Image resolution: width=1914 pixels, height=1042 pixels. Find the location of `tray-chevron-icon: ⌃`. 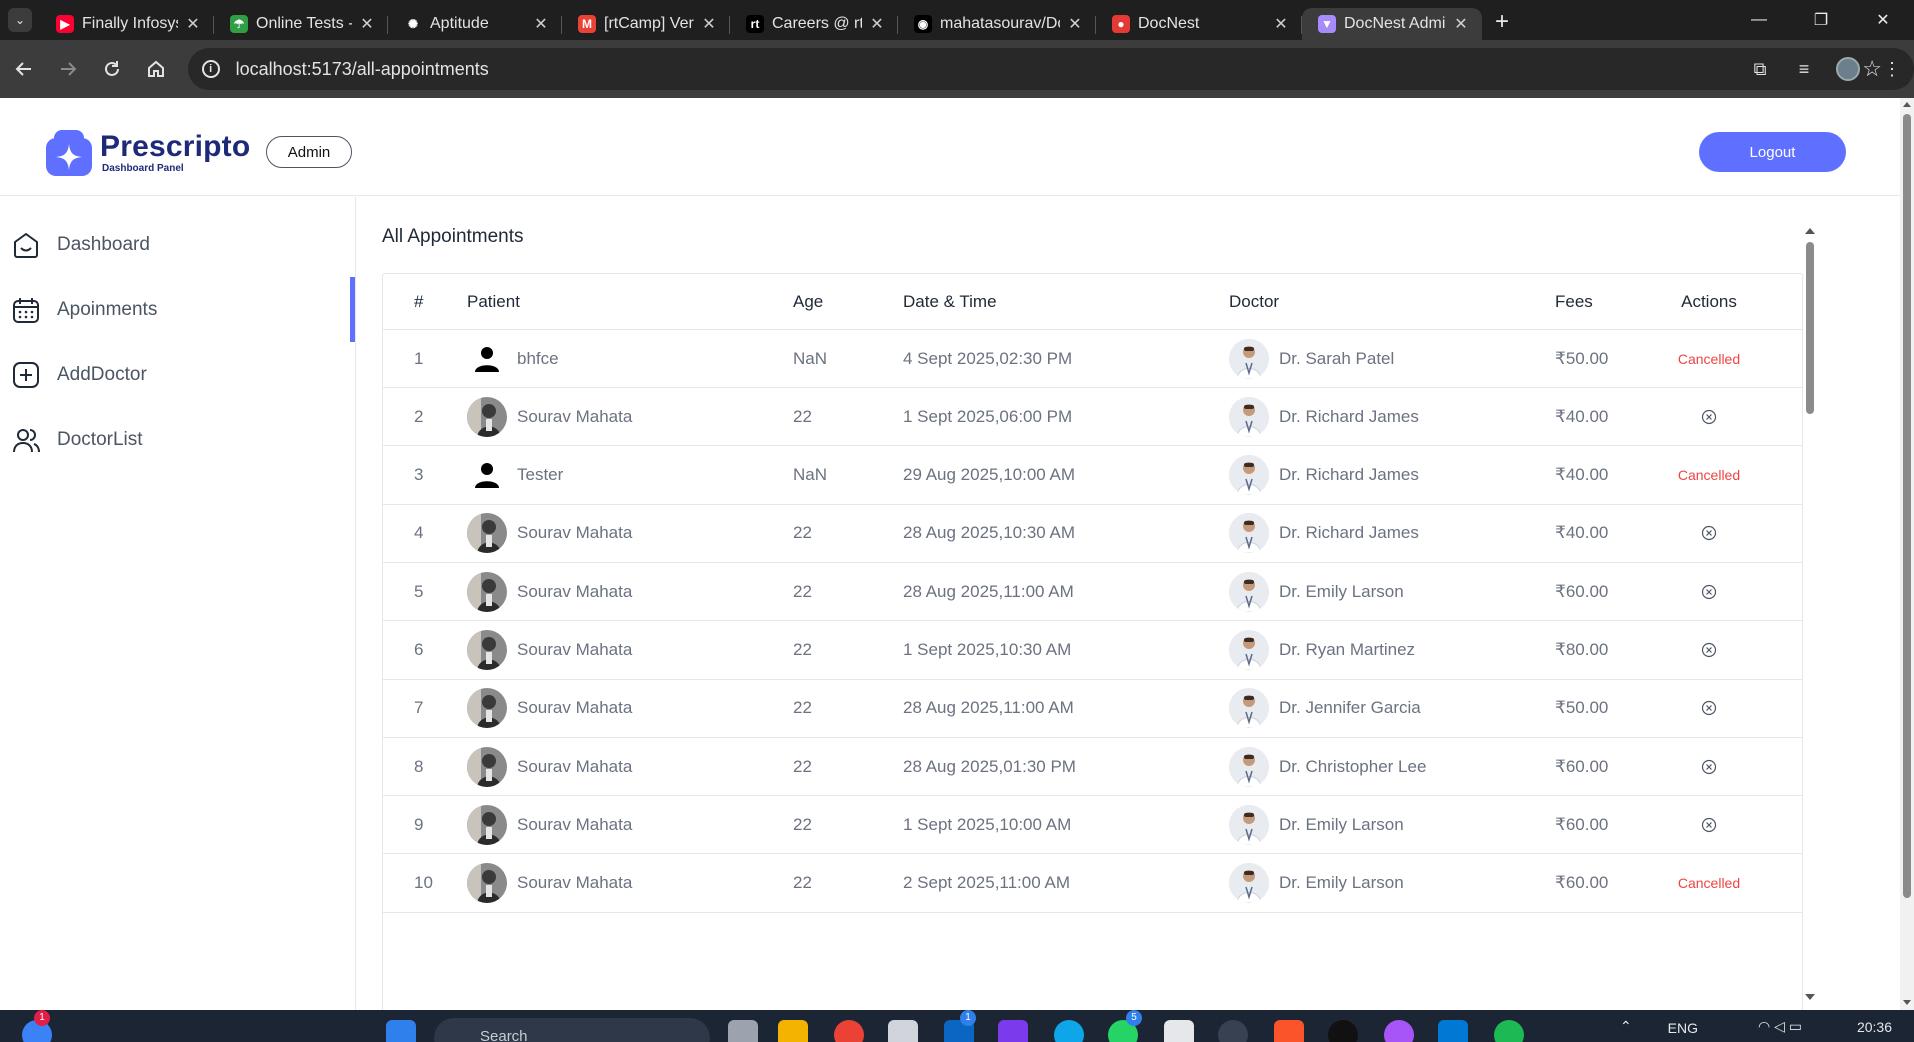

tray-chevron-icon: ⌃ is located at coordinates (1626, 1026).